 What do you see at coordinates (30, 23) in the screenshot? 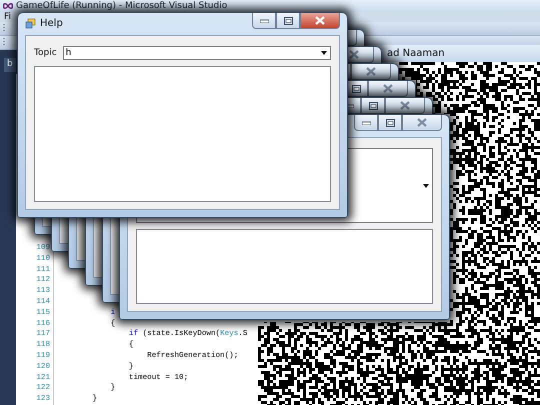
I see `app-window-icon` at bounding box center [30, 23].